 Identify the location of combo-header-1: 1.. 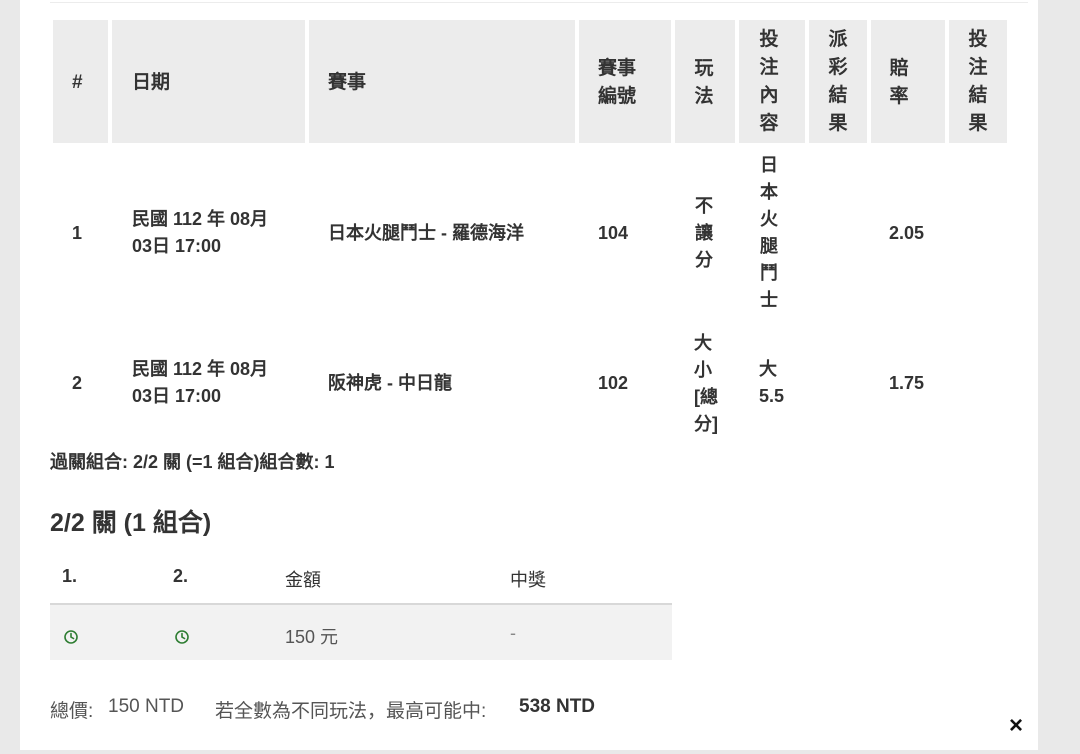
(70, 576).